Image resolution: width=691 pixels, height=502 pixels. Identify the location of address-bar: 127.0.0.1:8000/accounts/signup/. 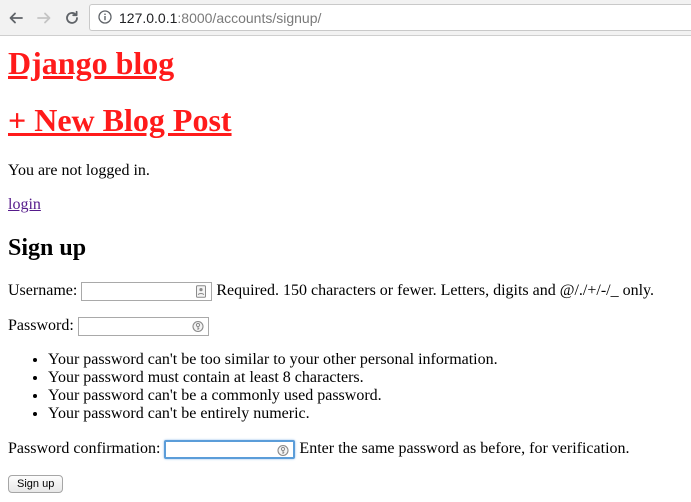
(390, 17).